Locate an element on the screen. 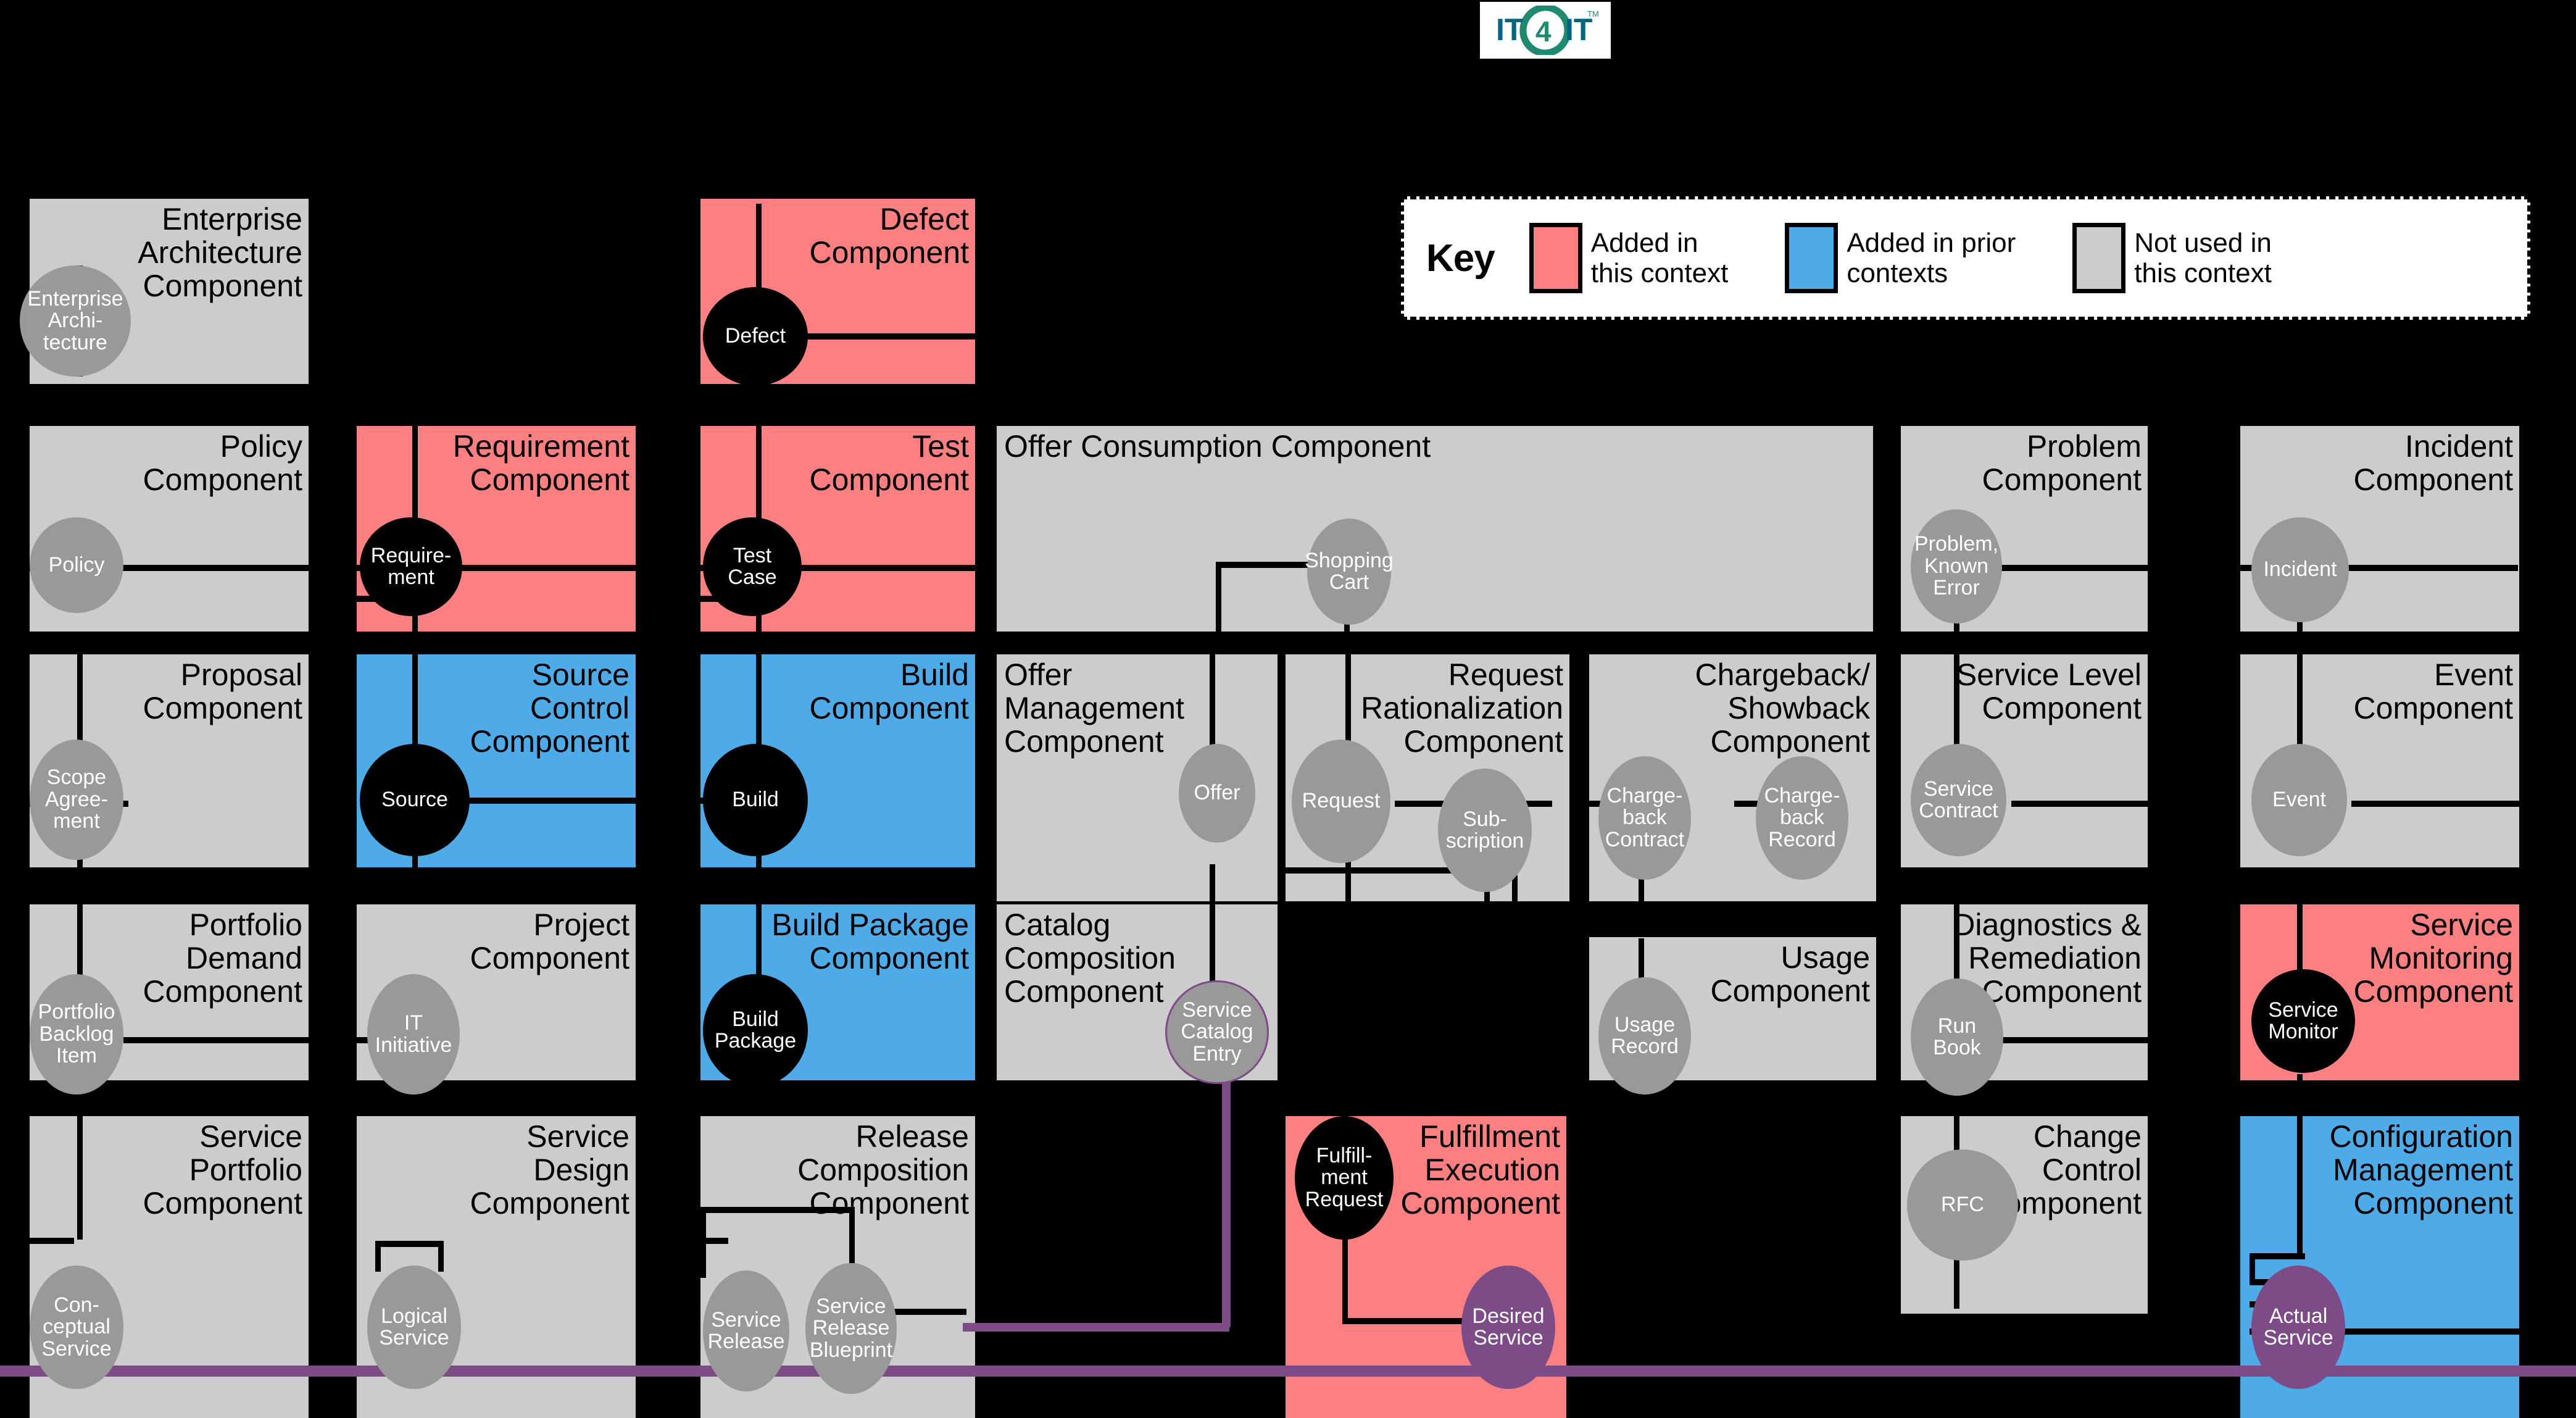  data-object-build: Build is located at coordinates (755, 800).